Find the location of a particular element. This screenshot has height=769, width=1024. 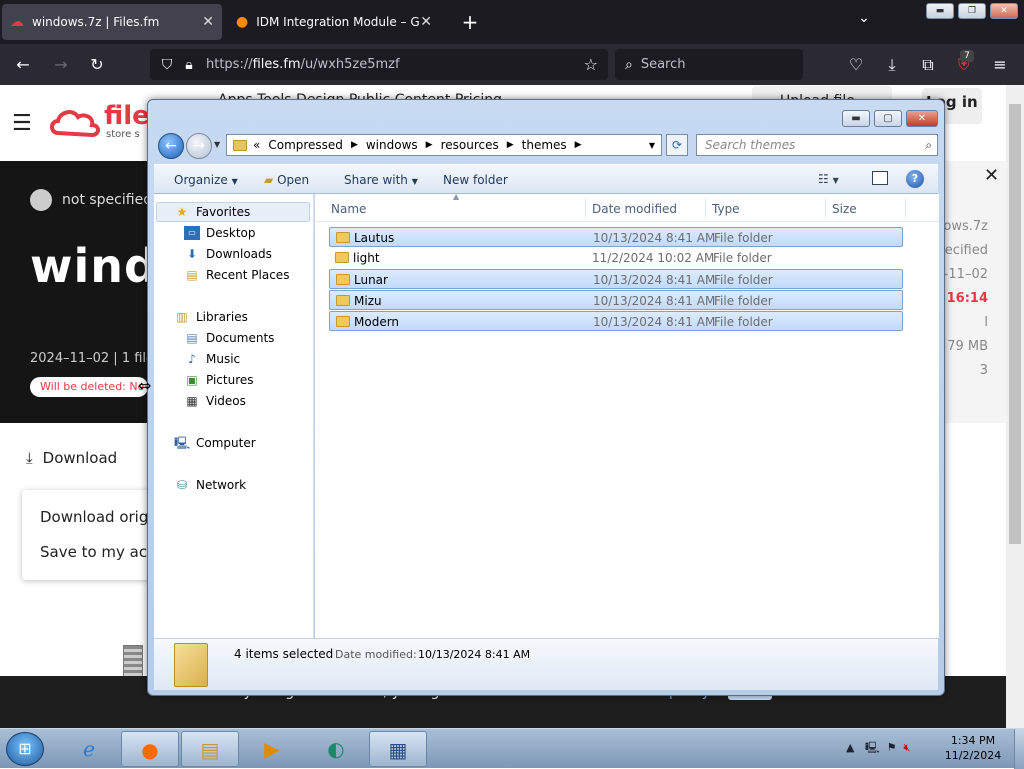

nav-documents: ▤ Documents is located at coordinates (229, 338).